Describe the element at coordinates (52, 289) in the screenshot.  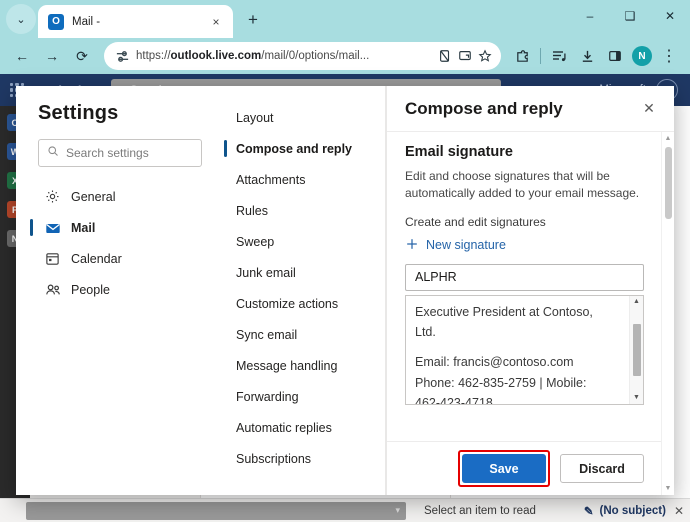
I see `people-icon` at that location.